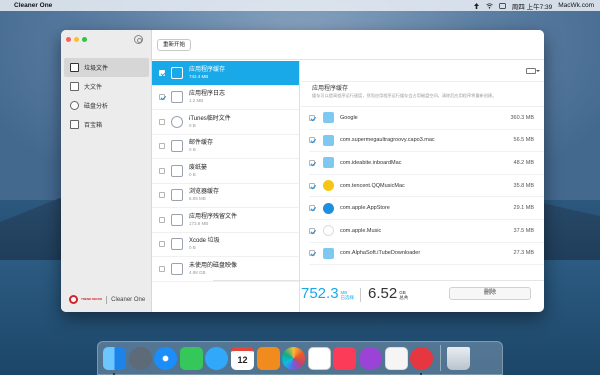  I want to click on app-menu-name: Cleaner One, so click(33, 5).